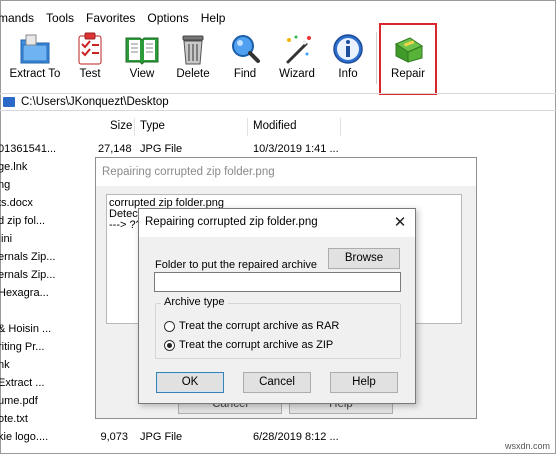 The height and width of the screenshot is (454, 556). Describe the element at coordinates (5, 185) in the screenshot. I see `file-name: ng` at that location.